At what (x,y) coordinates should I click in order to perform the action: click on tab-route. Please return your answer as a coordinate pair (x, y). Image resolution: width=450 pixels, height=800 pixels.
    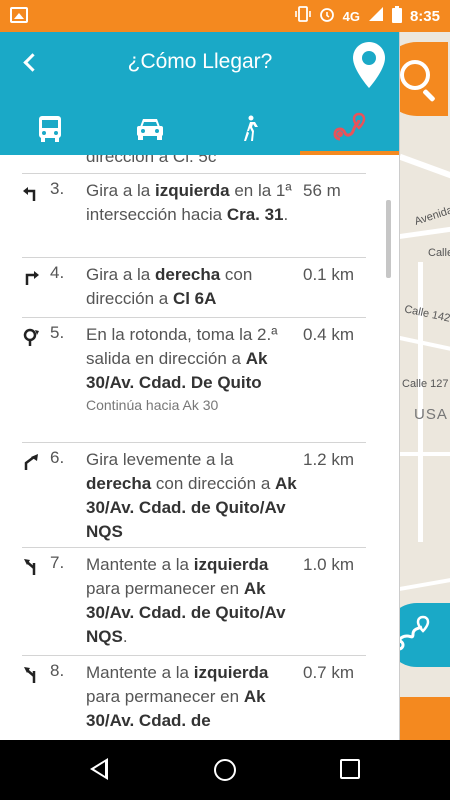
    Looking at the image, I should click on (349, 128).